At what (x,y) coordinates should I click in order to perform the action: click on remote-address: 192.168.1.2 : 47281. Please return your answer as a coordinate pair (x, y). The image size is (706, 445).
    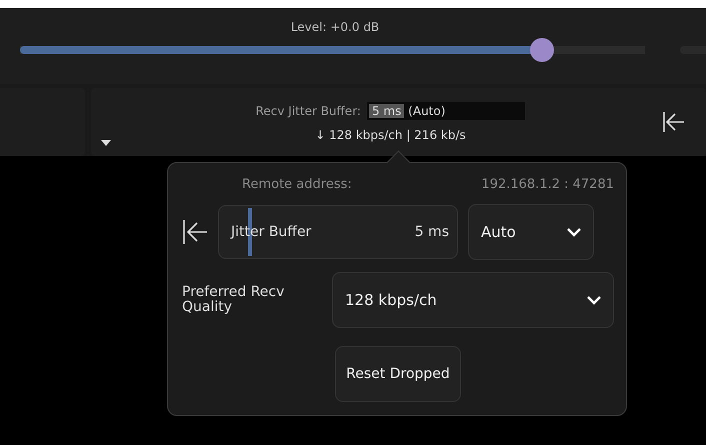
    Looking at the image, I should click on (547, 184).